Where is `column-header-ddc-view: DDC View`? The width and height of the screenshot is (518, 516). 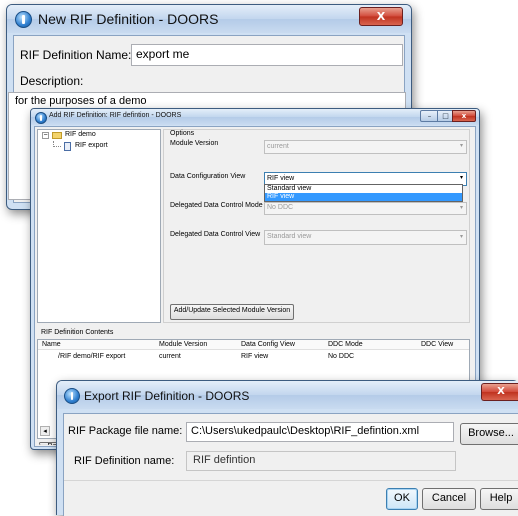 column-header-ddc-view: DDC View is located at coordinates (437, 344).